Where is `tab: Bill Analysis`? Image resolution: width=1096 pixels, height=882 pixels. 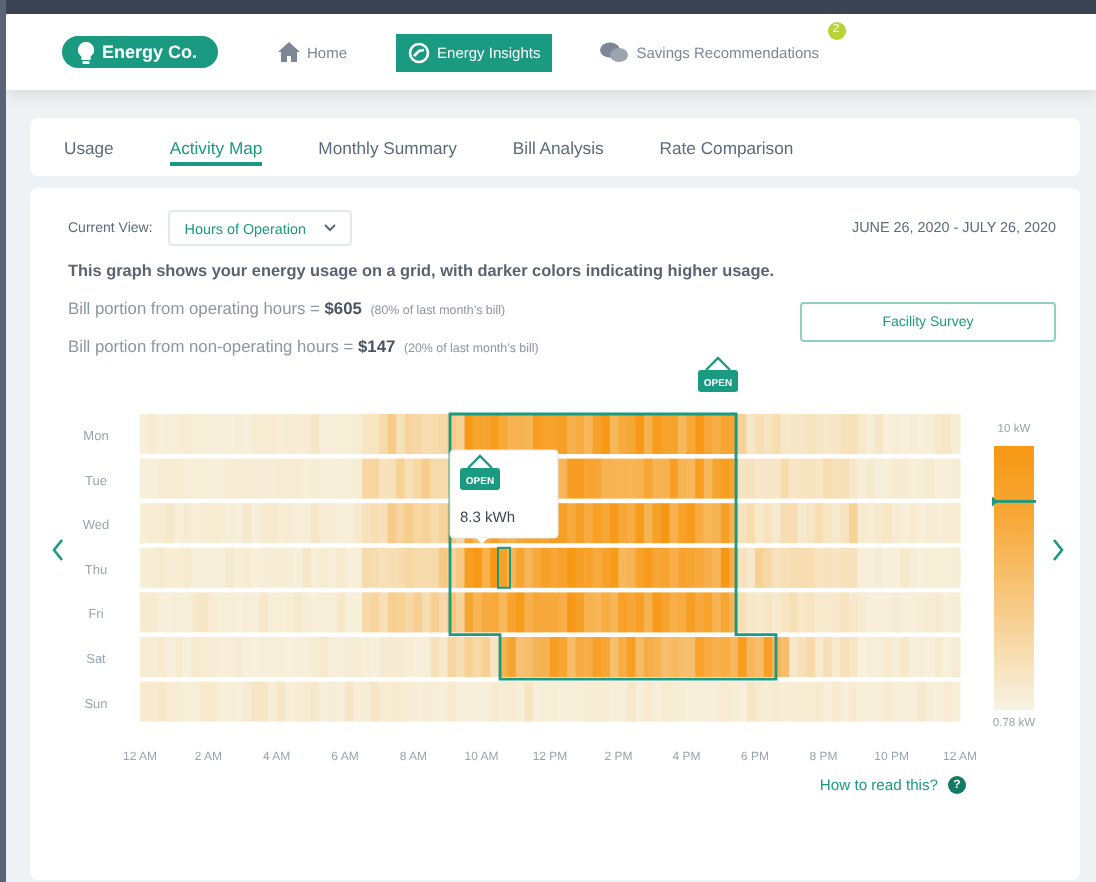
tab: Bill Analysis is located at coordinates (558, 147).